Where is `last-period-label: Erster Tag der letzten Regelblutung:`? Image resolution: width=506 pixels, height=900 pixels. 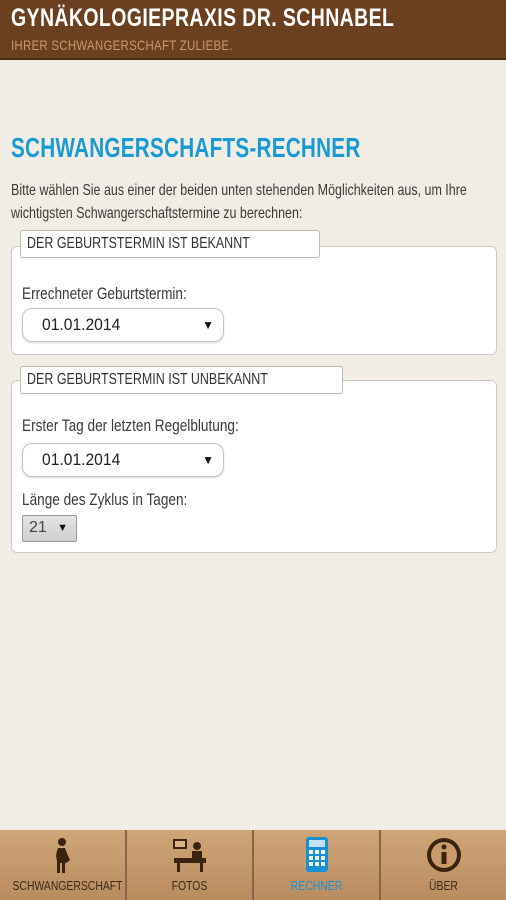
last-period-label: Erster Tag der letzten Regelblutung: is located at coordinates (130, 425).